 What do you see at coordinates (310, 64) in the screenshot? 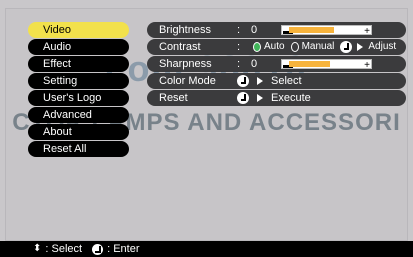
I see `sharpness-fill` at bounding box center [310, 64].